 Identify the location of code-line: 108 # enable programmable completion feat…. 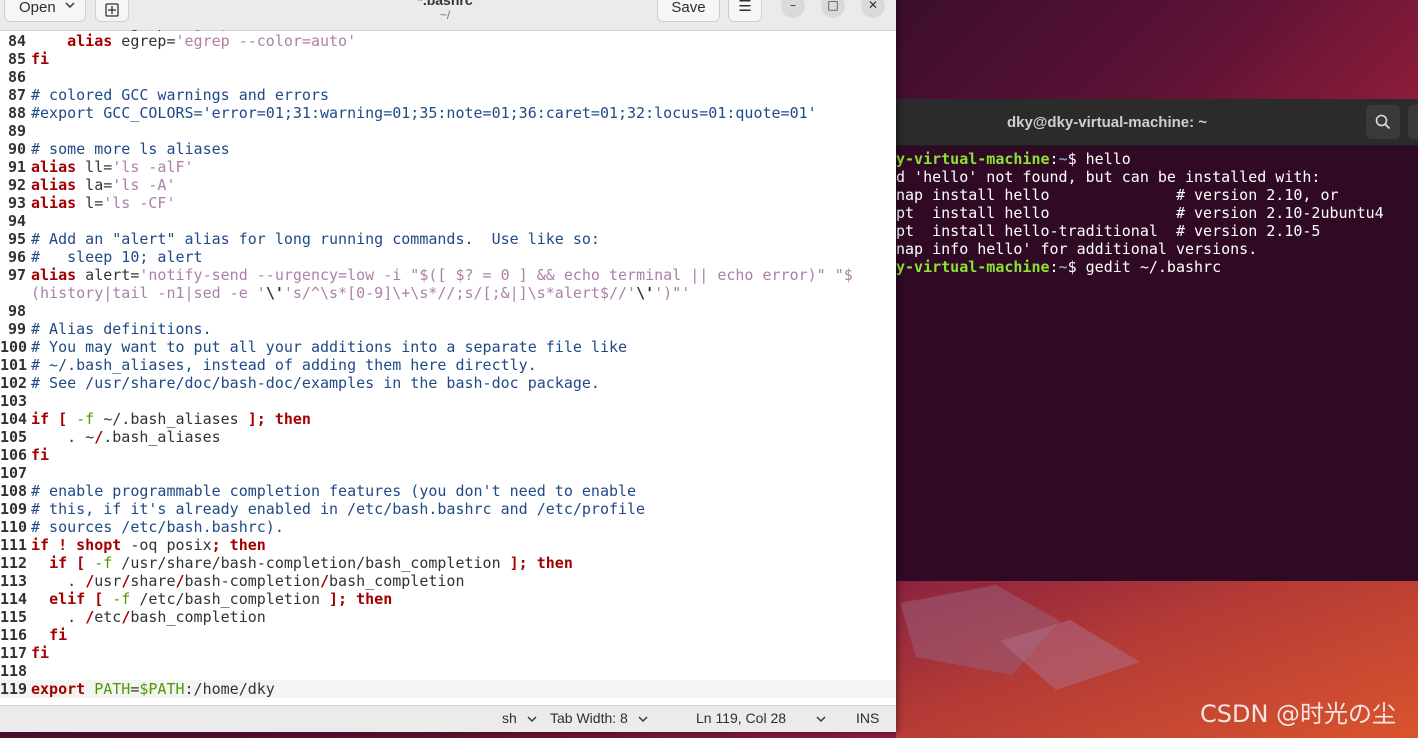
(448, 491).